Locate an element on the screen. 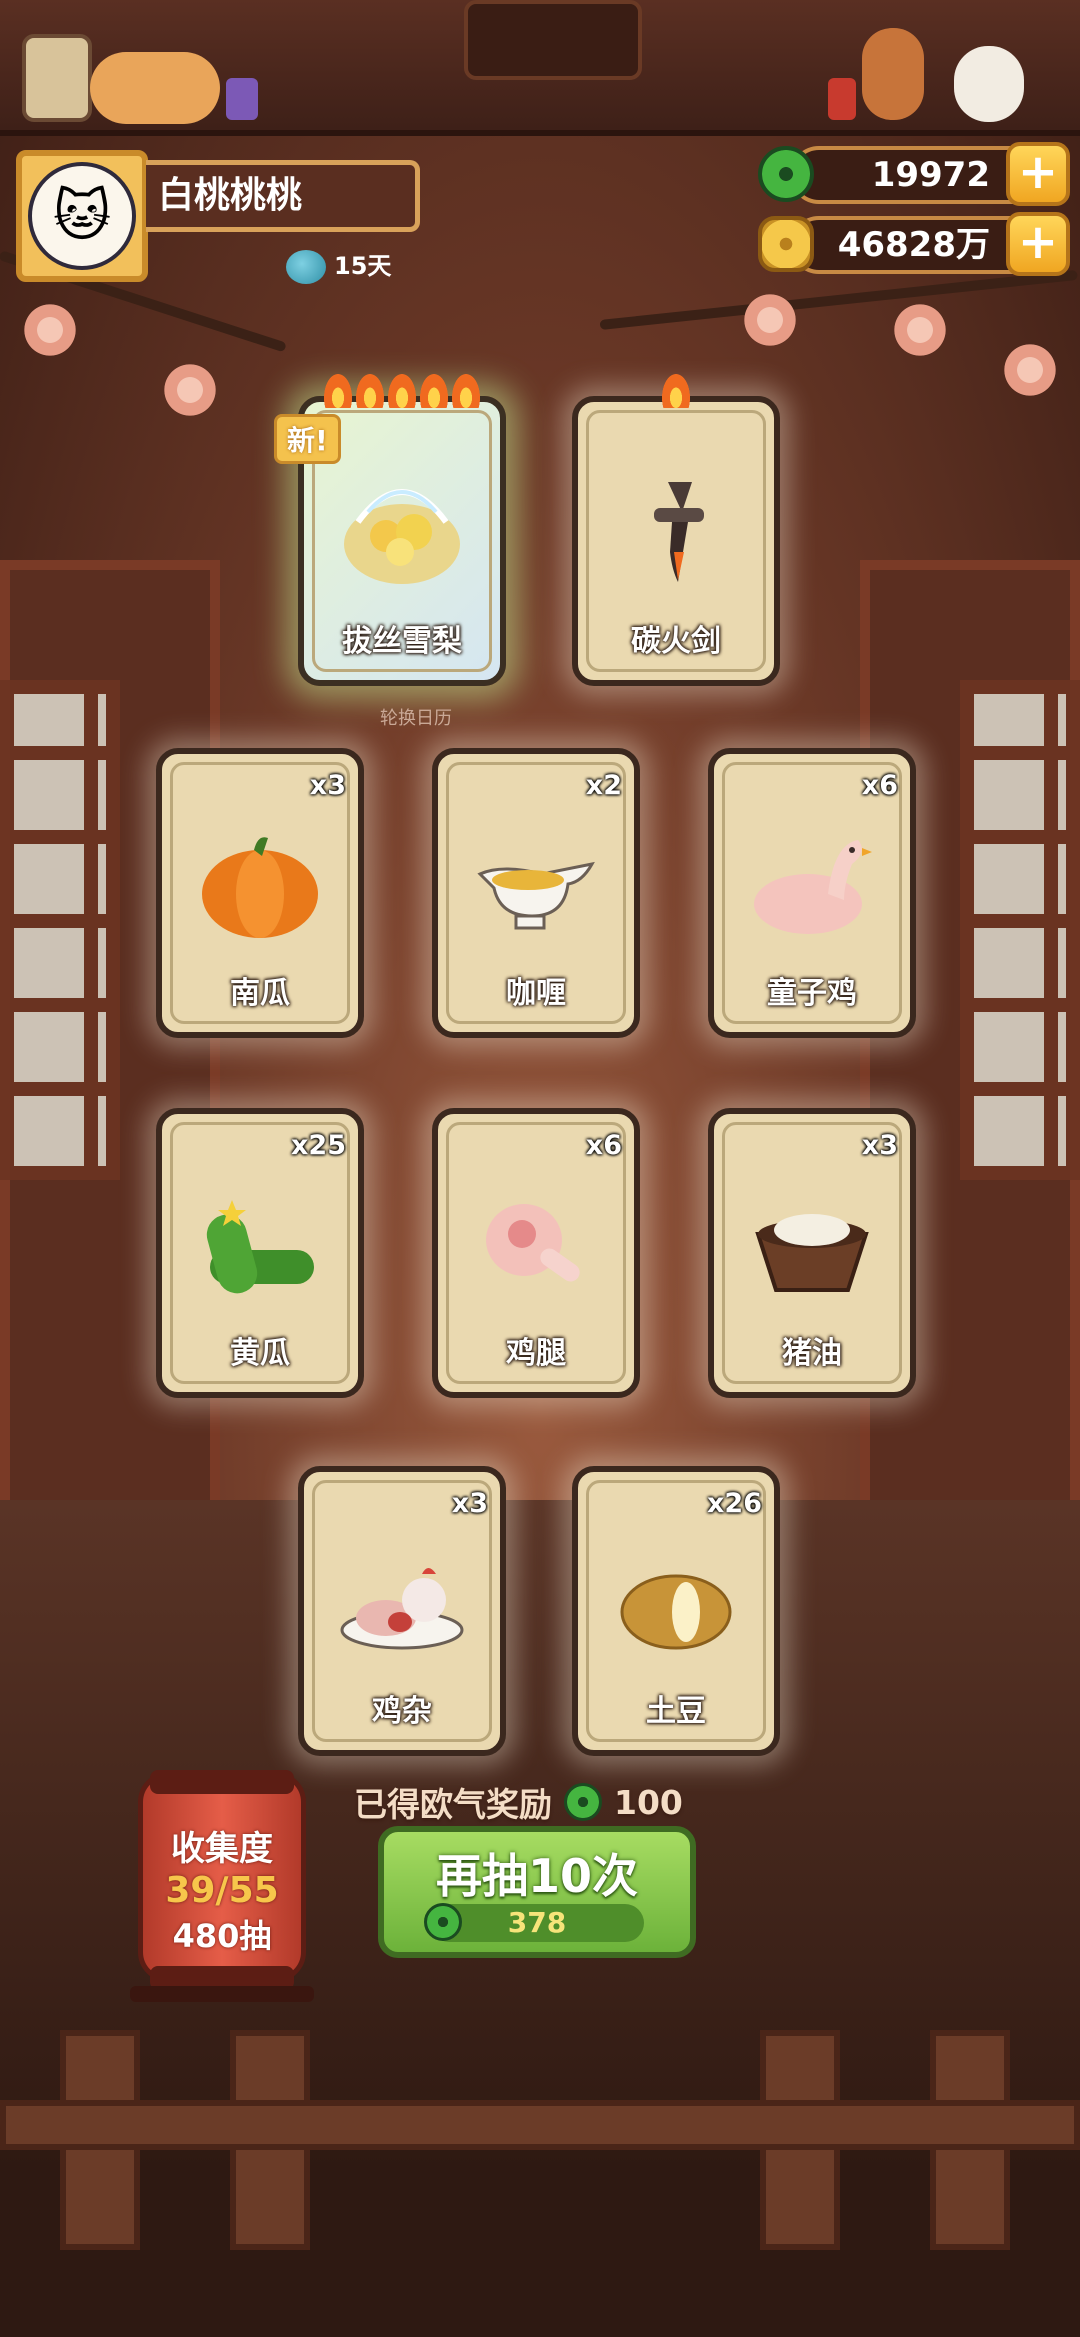 The height and width of the screenshot is (2337, 1080). collection-progress: 39/55 is located at coordinates (222, 1890).